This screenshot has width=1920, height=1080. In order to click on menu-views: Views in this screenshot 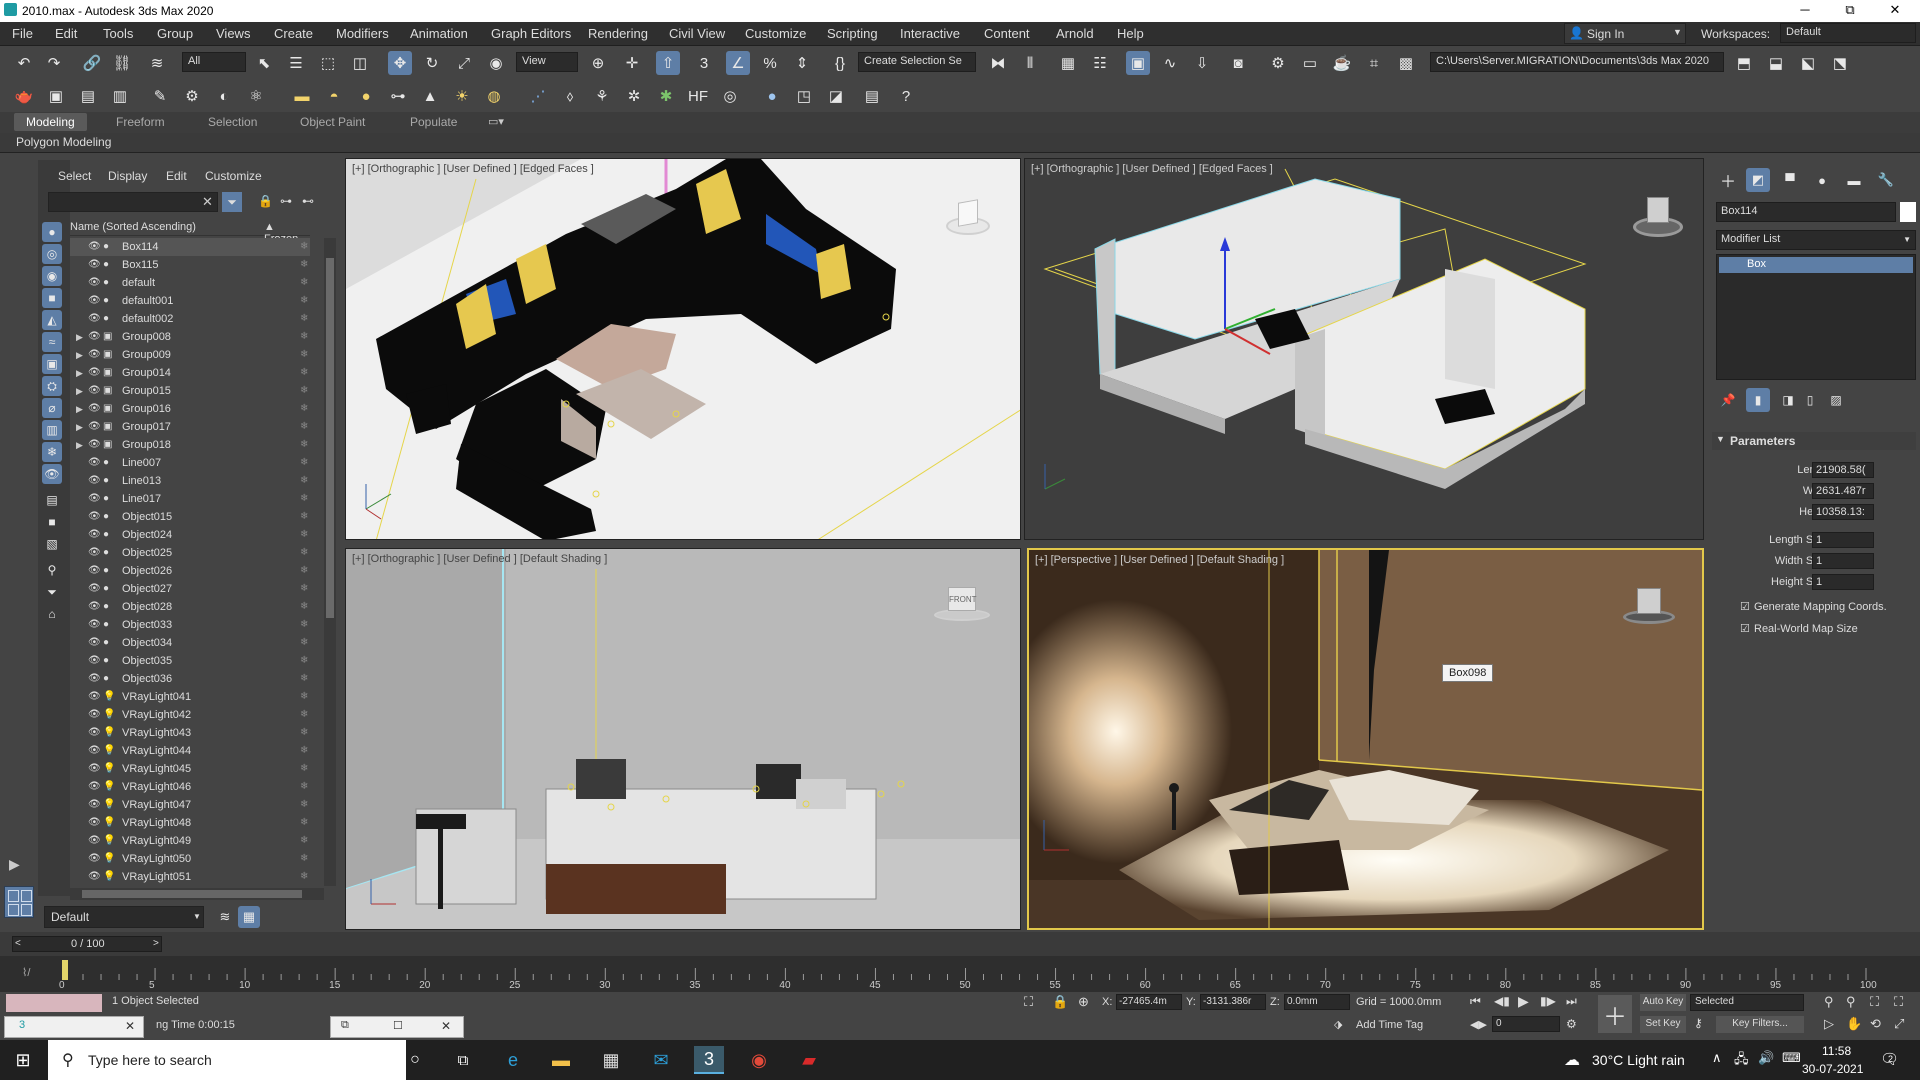, I will do `click(233, 33)`.